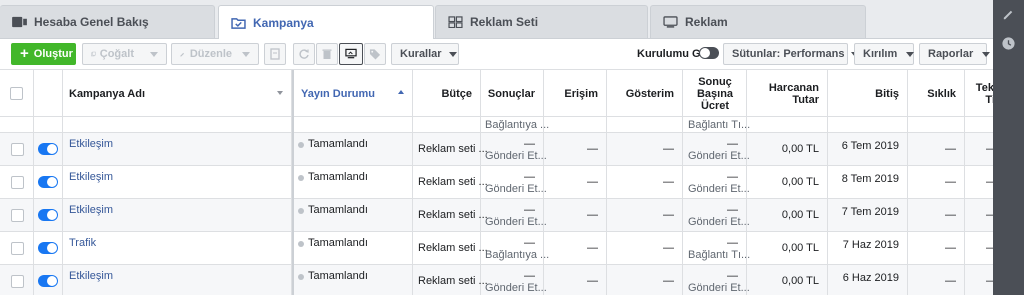 The width and height of the screenshot is (1024, 295). I want to click on col-header-frequency: Sıklık, so click(936, 93).